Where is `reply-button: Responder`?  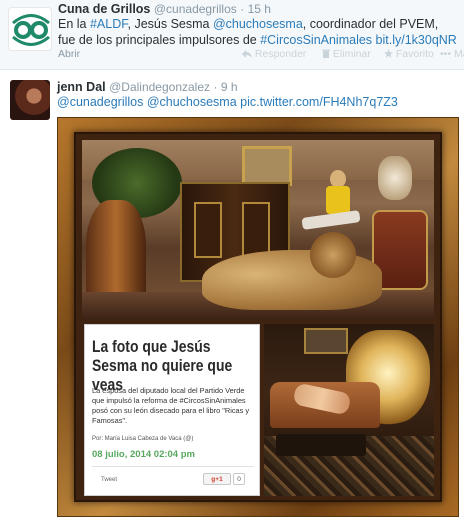 reply-button: Responder is located at coordinates (274, 54).